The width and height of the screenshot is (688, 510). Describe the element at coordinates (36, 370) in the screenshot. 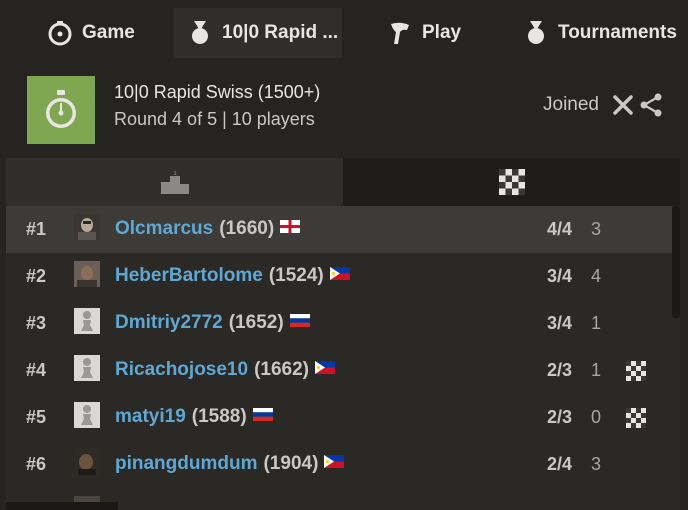

I see `player-rank: #4` at that location.